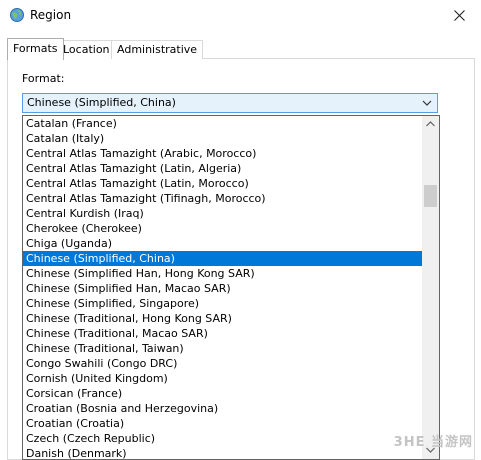 This screenshot has height=460, width=481. I want to click on format-combobox: Chinese (Simplified, China), so click(230, 103).